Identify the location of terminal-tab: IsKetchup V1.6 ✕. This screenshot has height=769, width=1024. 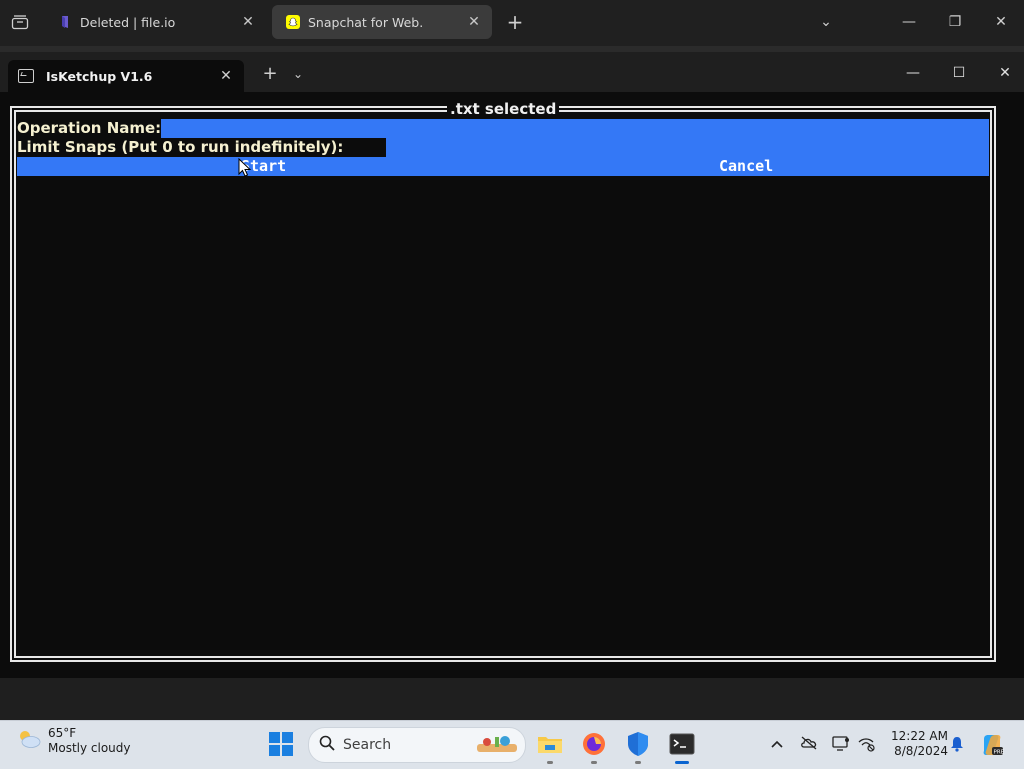
(126, 76).